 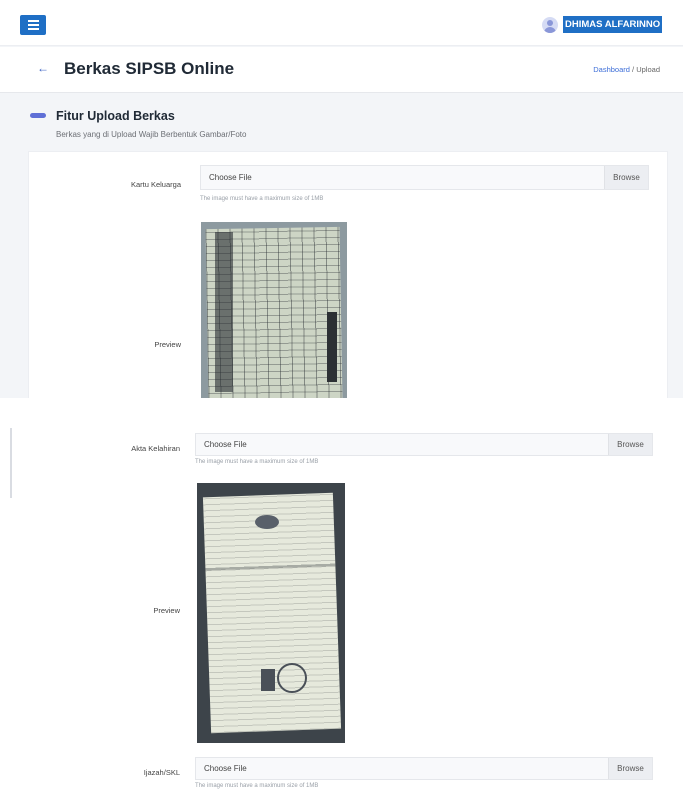 What do you see at coordinates (626, 177) in the screenshot?
I see `kartu-keluarga-browse-button: Browse` at bounding box center [626, 177].